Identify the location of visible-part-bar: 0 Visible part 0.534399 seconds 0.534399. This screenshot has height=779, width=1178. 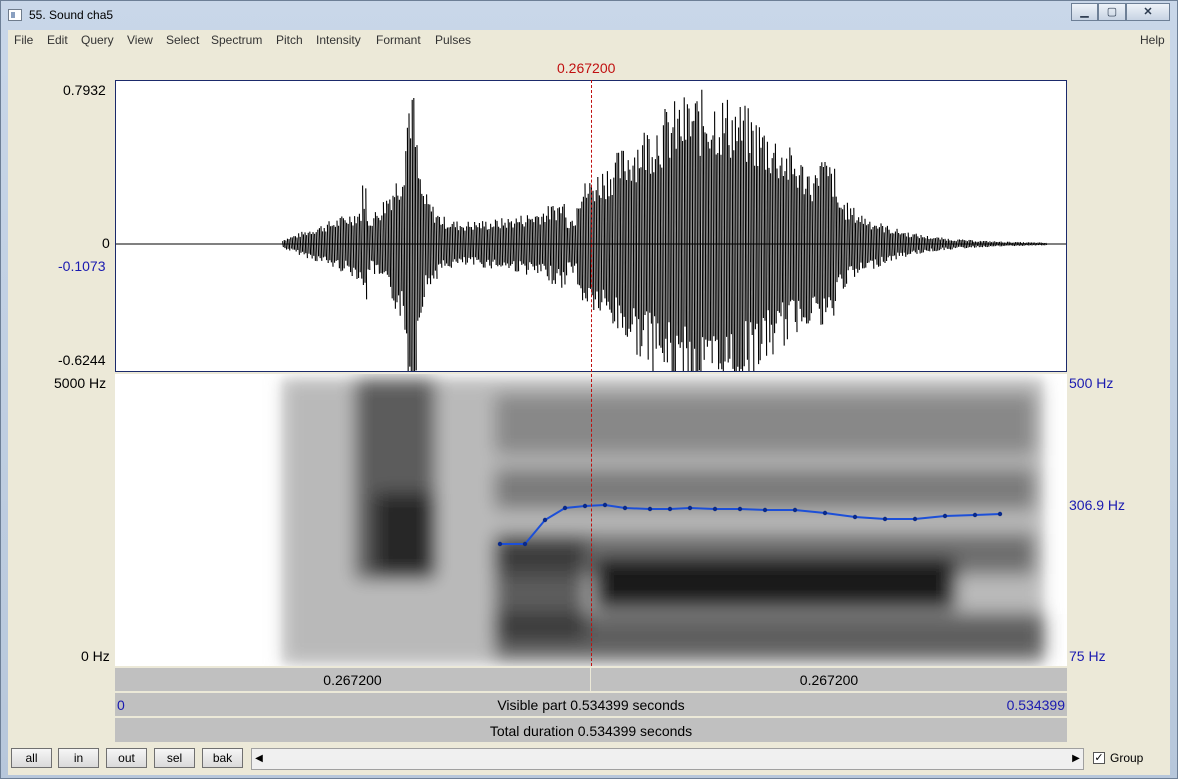
(591, 704).